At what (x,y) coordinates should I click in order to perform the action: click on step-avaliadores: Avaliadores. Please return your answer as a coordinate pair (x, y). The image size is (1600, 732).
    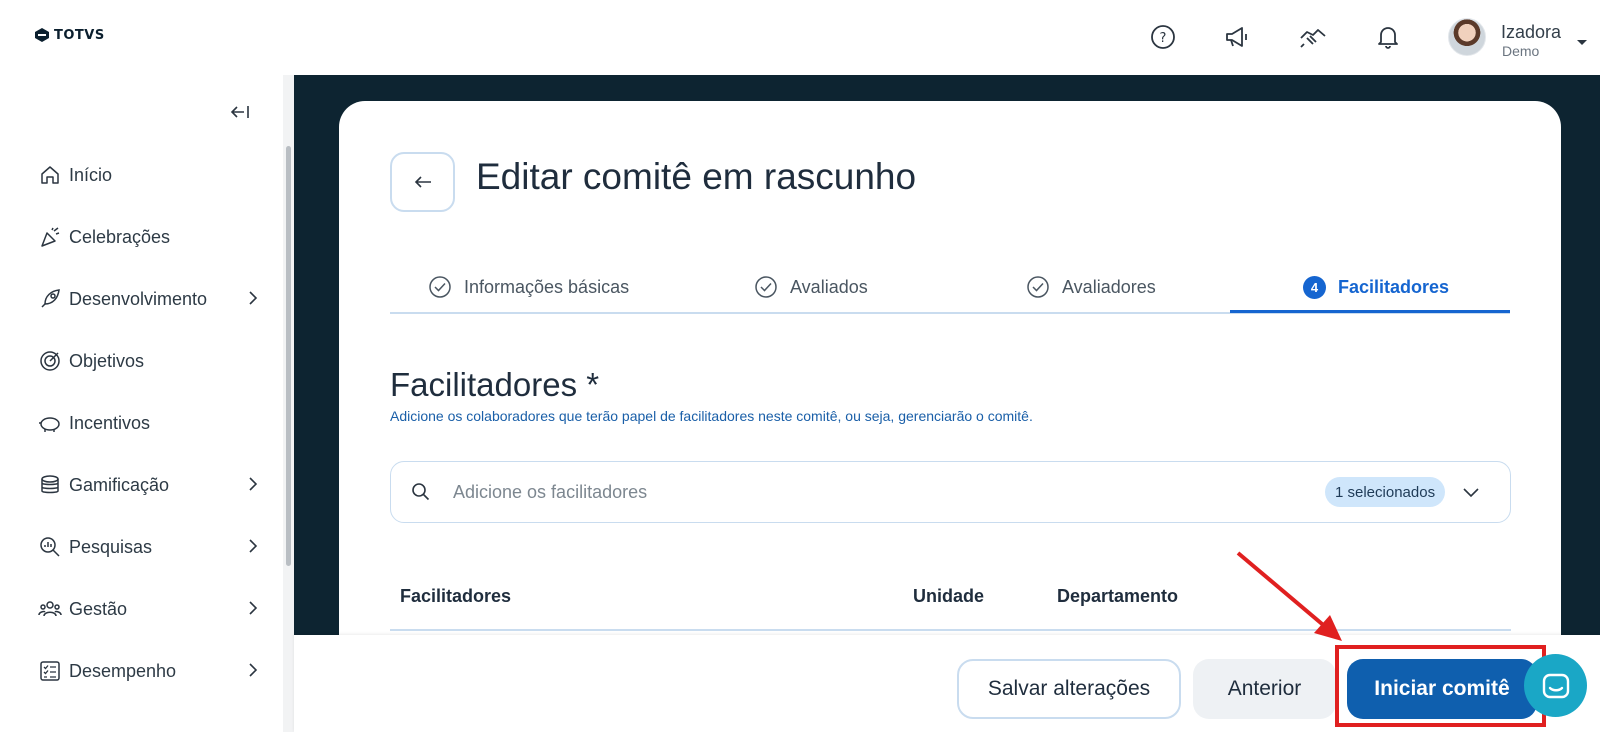
    Looking at the image, I should click on (1091, 287).